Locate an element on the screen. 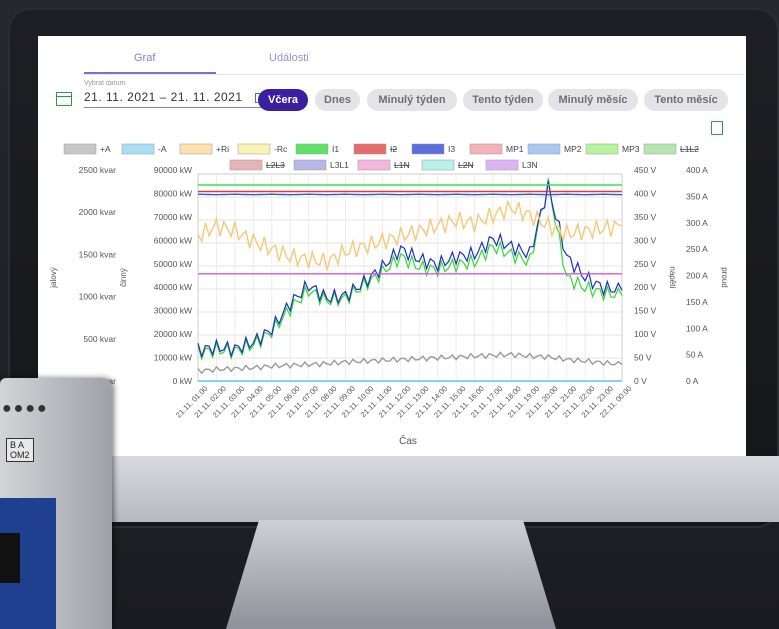  legend-label-+A: +A is located at coordinates (105, 149).